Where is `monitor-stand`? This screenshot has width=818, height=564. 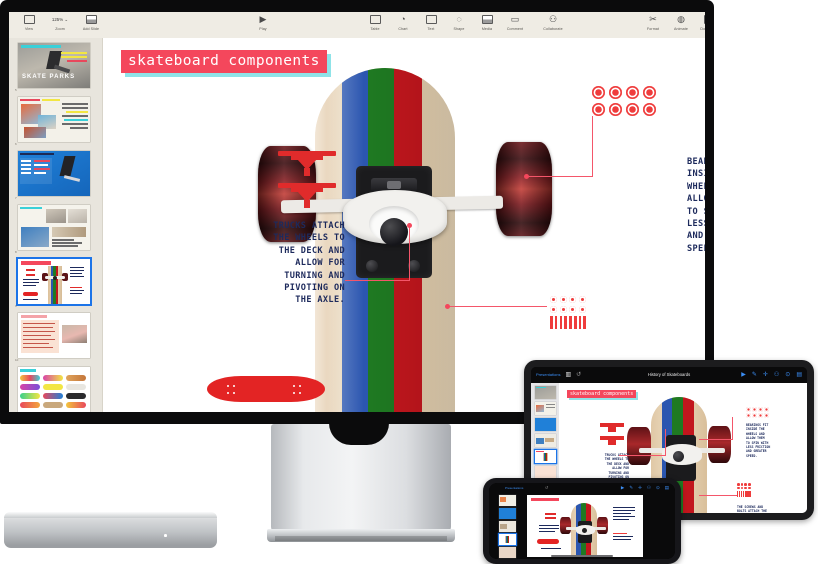
monitor-stand is located at coordinates (361, 482).